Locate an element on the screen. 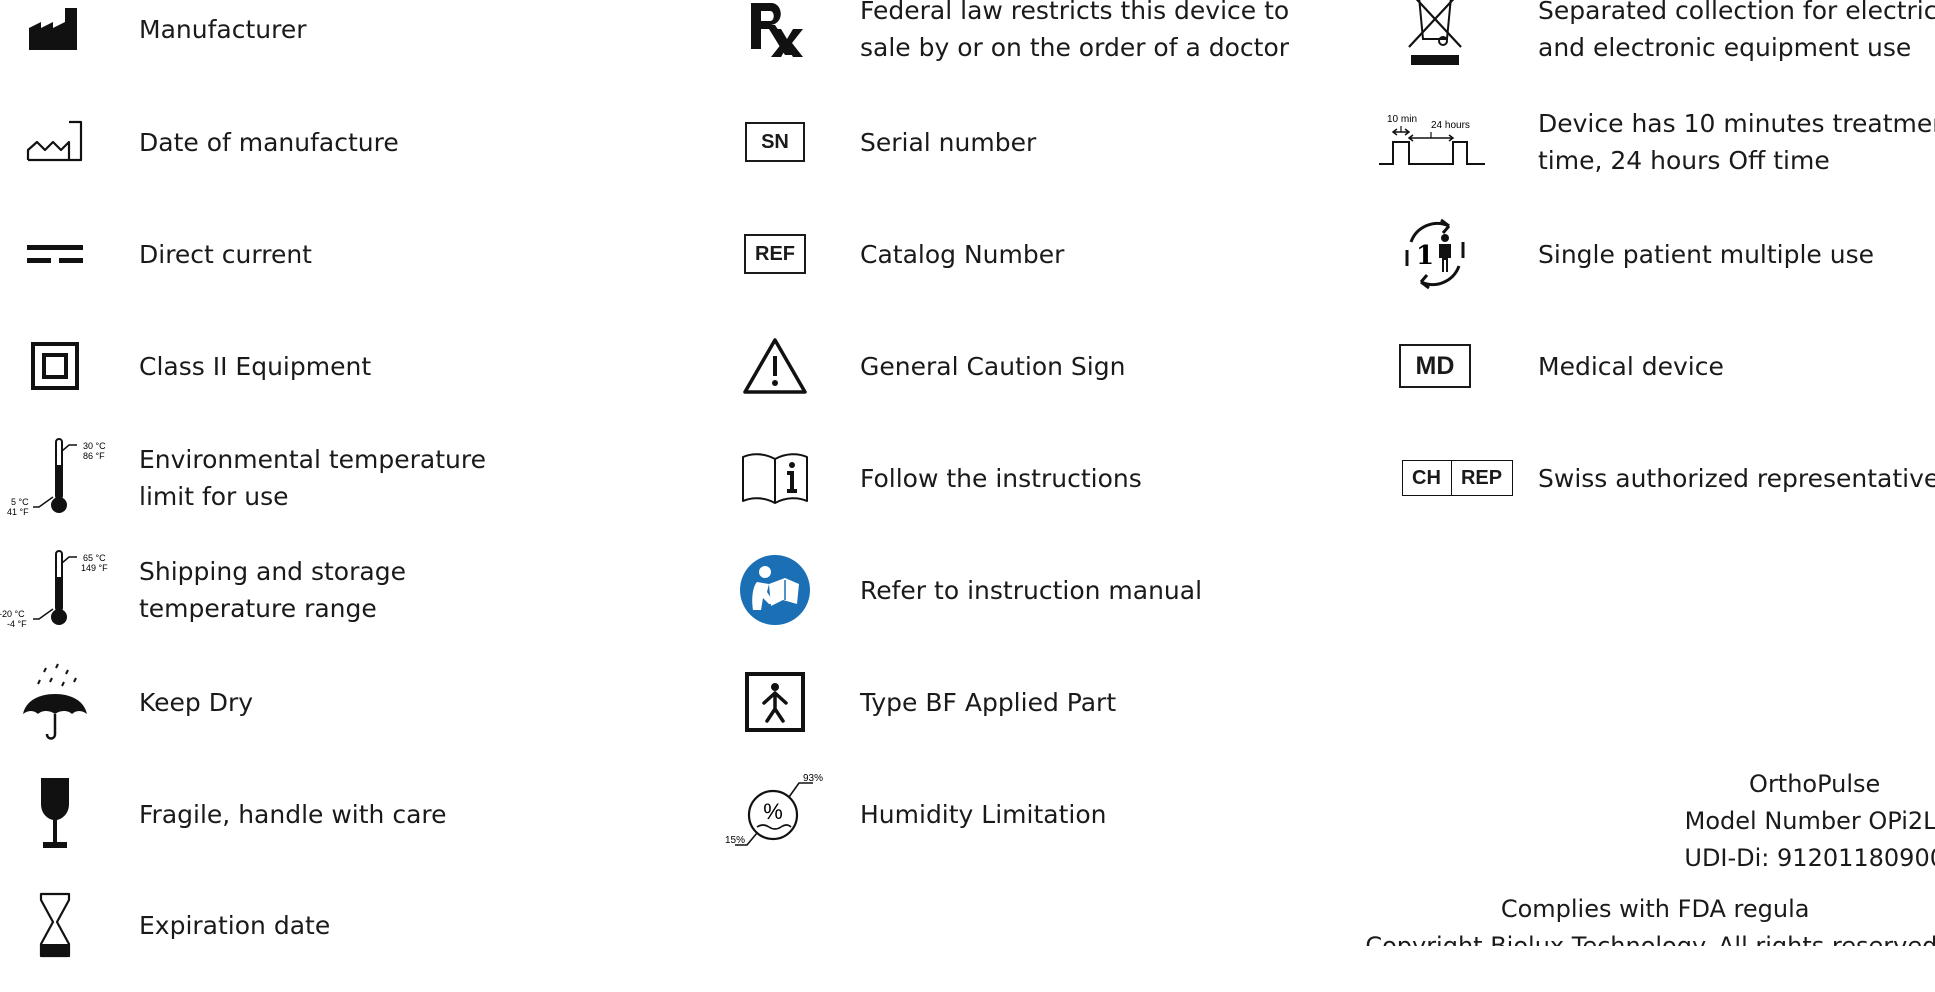 Image resolution: width=1935 pixels, height=992 pixels. rx-icon is located at coordinates (775, 37).